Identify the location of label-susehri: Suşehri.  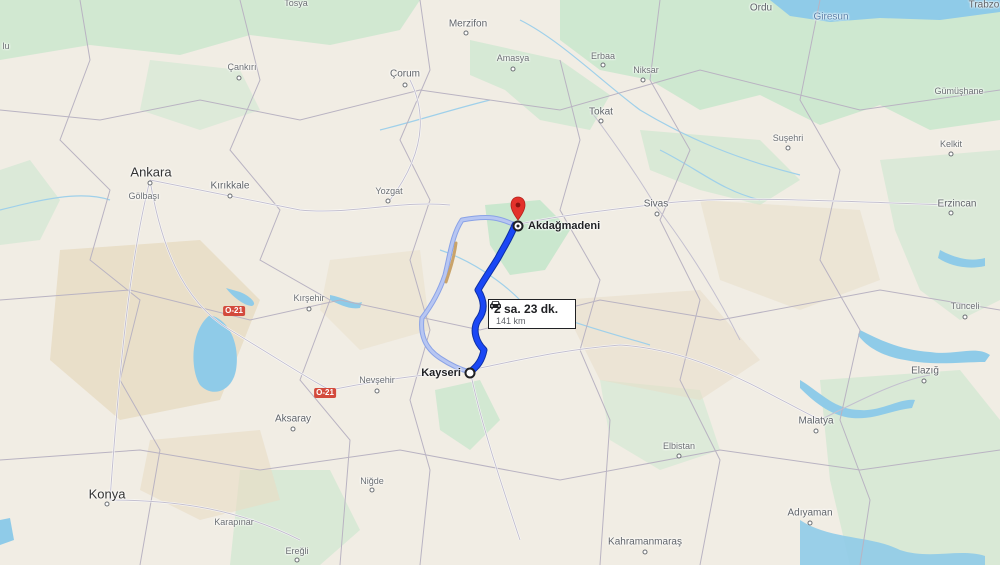
(788, 138).